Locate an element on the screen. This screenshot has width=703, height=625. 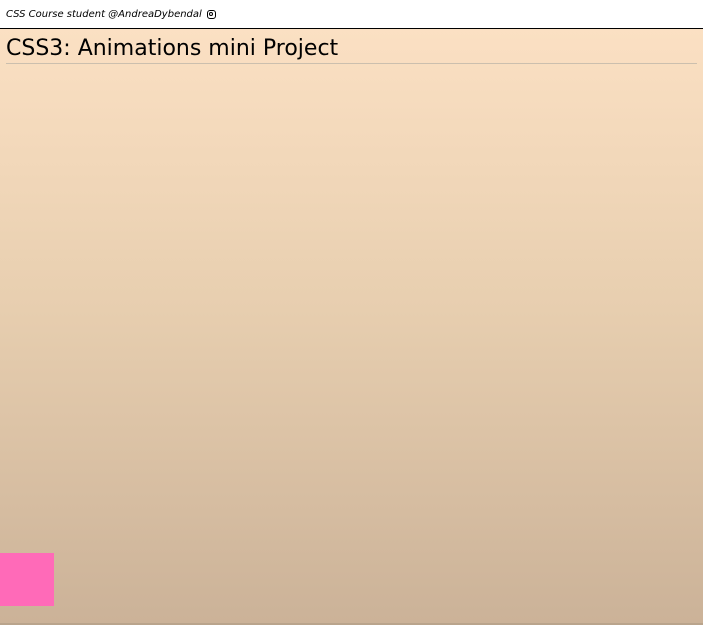
top-bar: CSS Course student @AndreaDybendal is located at coordinates (351, 14).